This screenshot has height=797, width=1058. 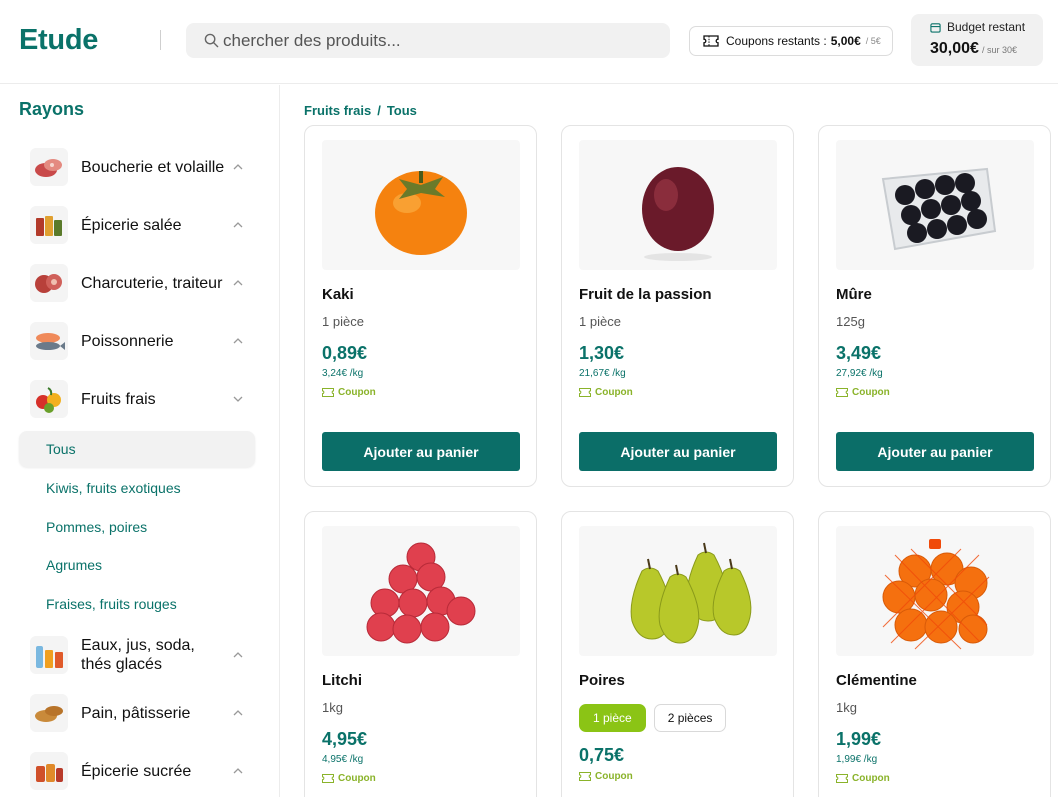 I want to click on sidebar-item-poissonnerie: Poissonnerie, so click(x=140, y=341).